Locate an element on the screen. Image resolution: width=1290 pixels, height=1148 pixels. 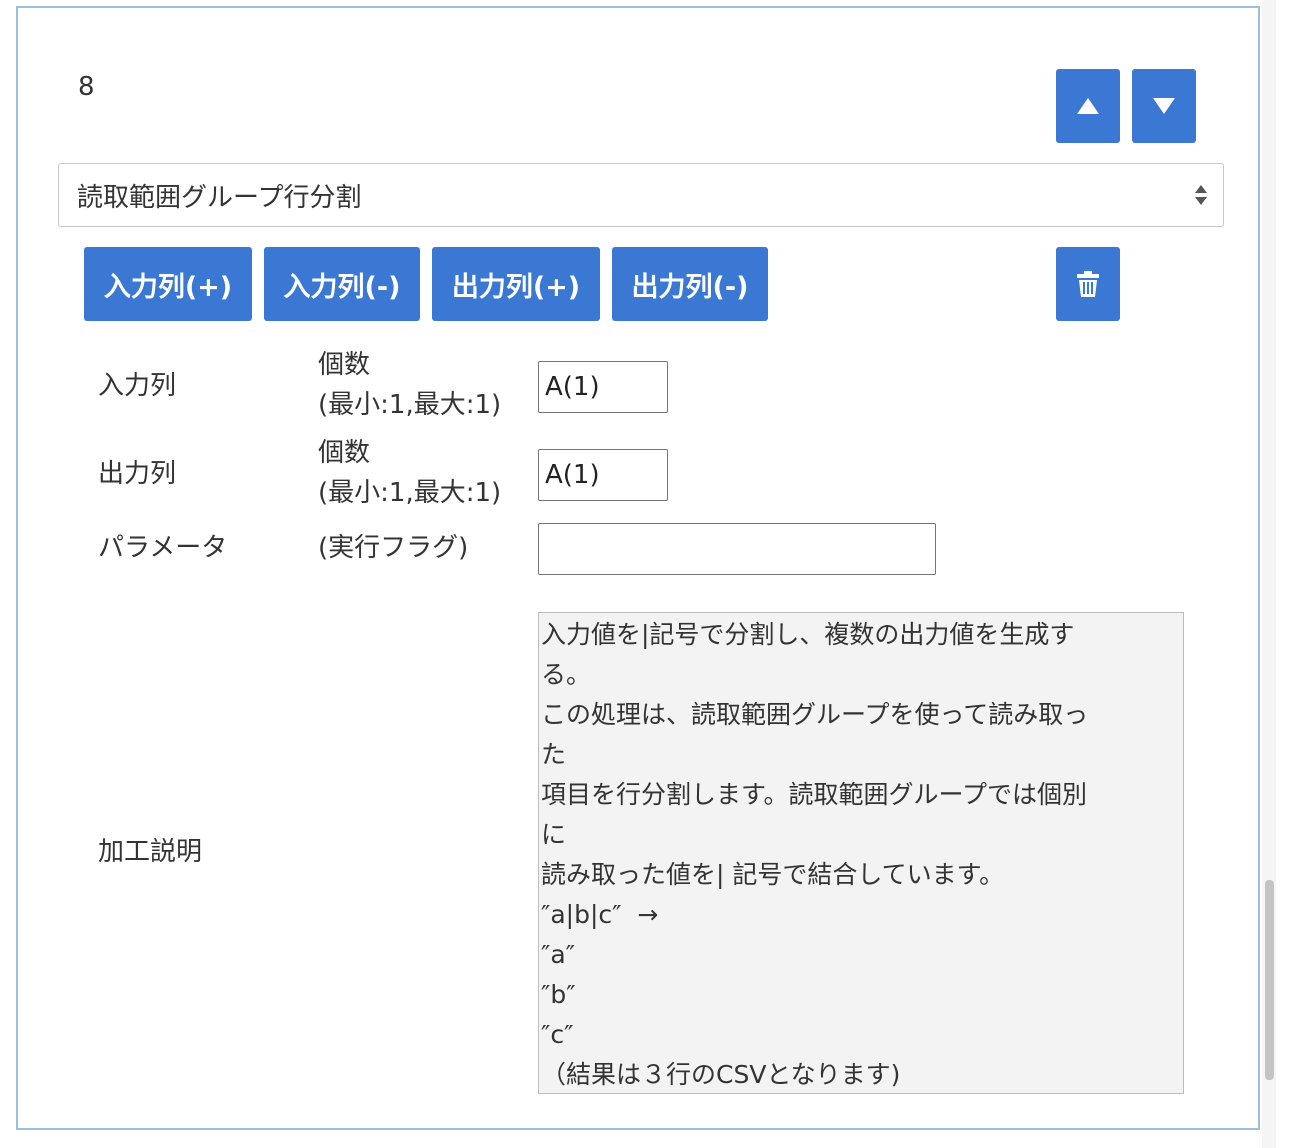
remove-input-column-button: 入力列(-) is located at coordinates (342, 284).